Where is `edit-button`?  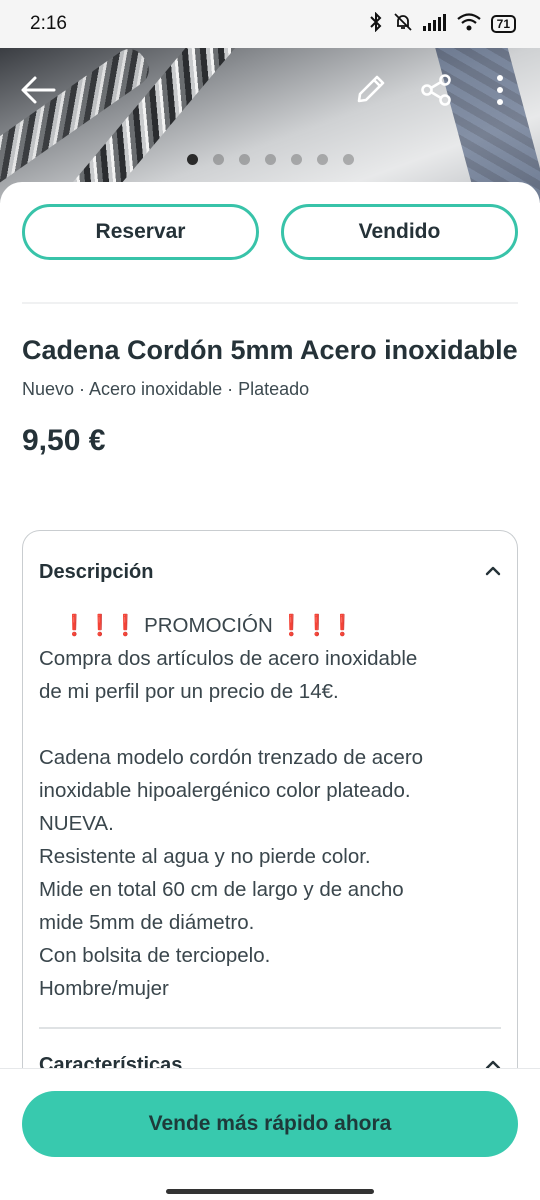
edit-button is located at coordinates (370, 92).